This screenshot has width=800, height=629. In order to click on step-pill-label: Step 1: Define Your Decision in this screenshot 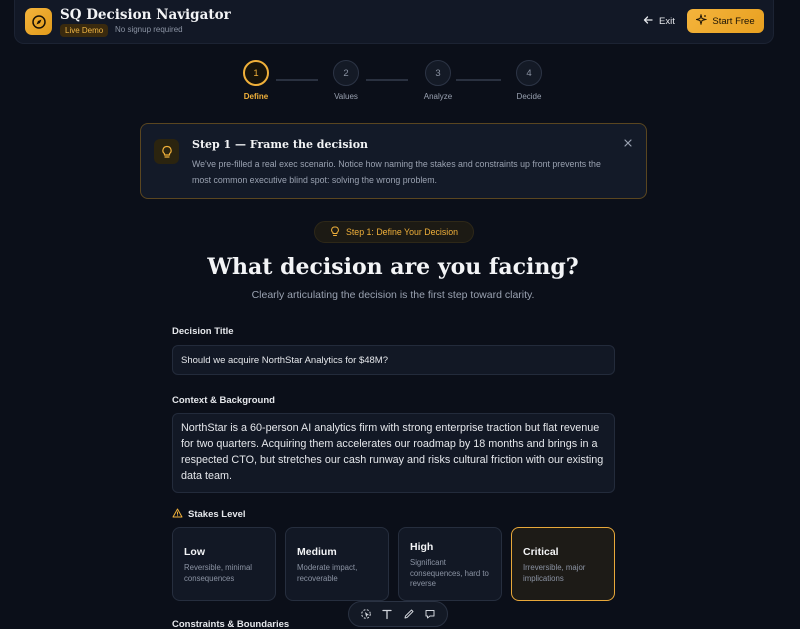, I will do `click(402, 232)`.